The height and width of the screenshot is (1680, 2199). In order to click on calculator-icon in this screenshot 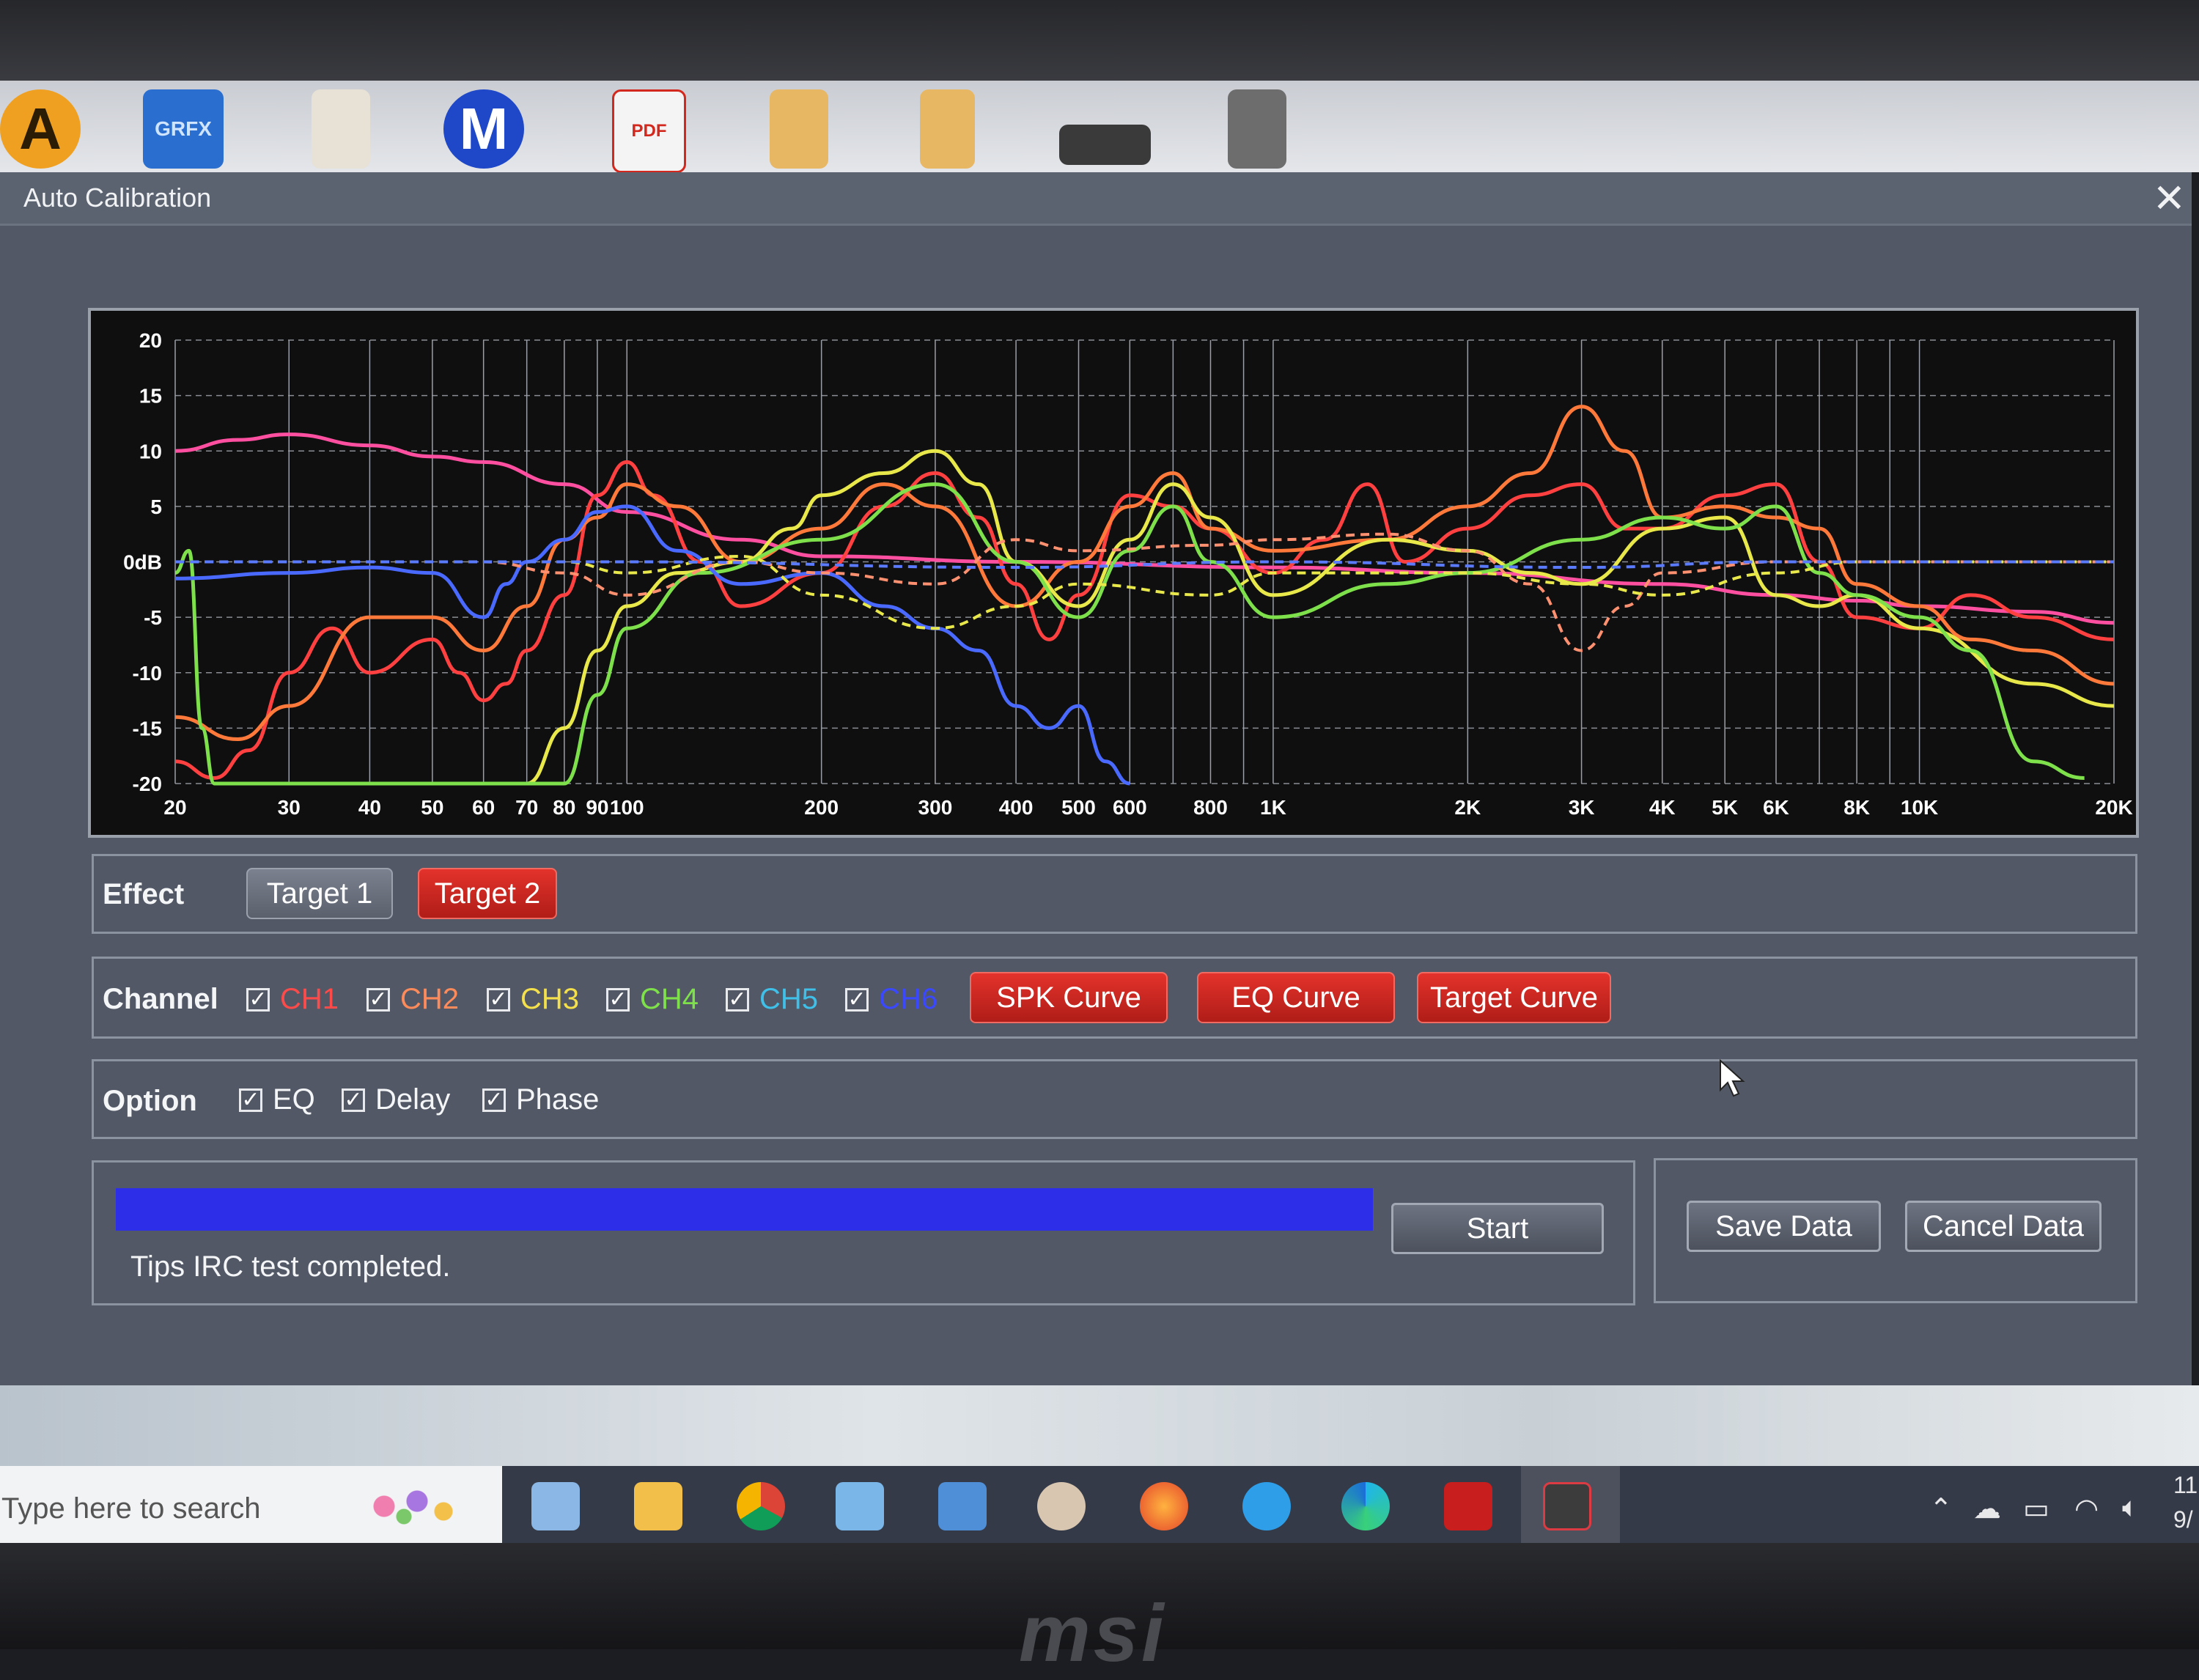, I will do `click(962, 1506)`.